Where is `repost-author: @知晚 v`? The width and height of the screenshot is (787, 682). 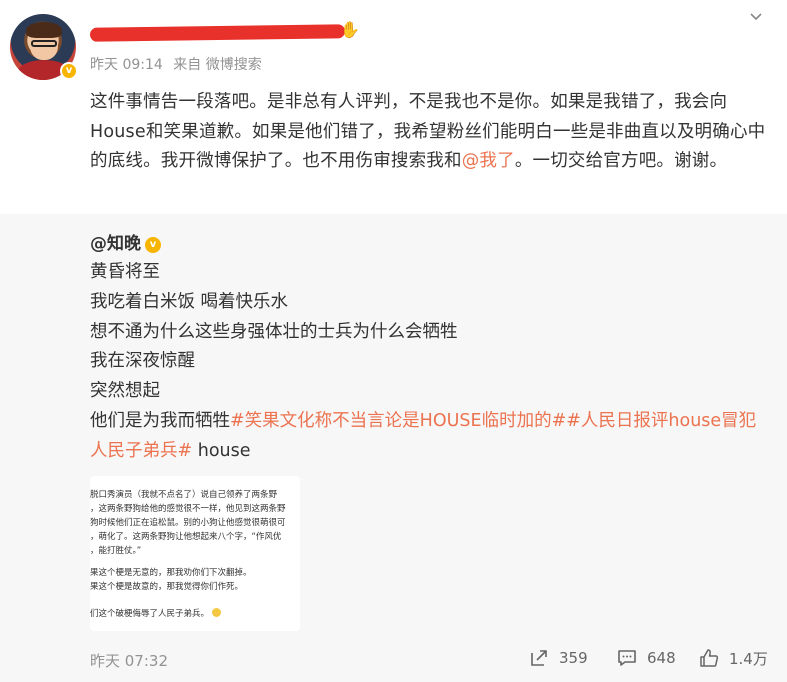 repost-author: @知晚 v is located at coordinates (125, 241).